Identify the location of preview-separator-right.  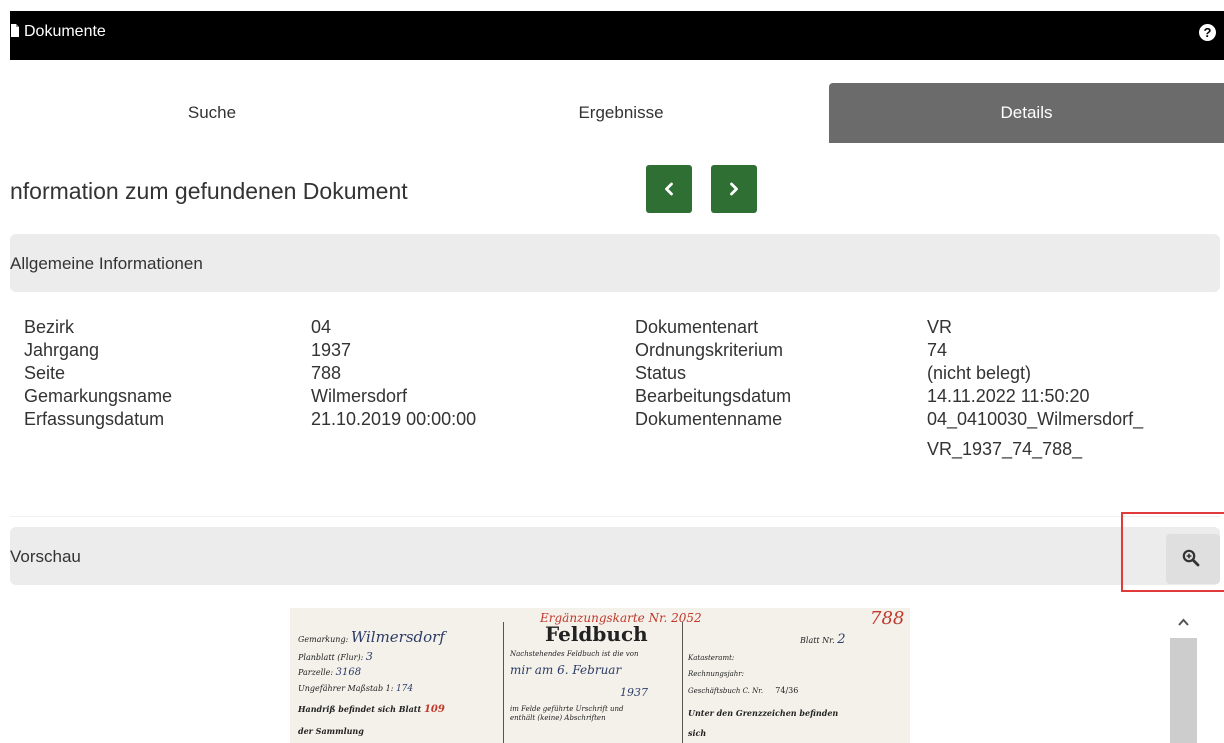
(682, 682).